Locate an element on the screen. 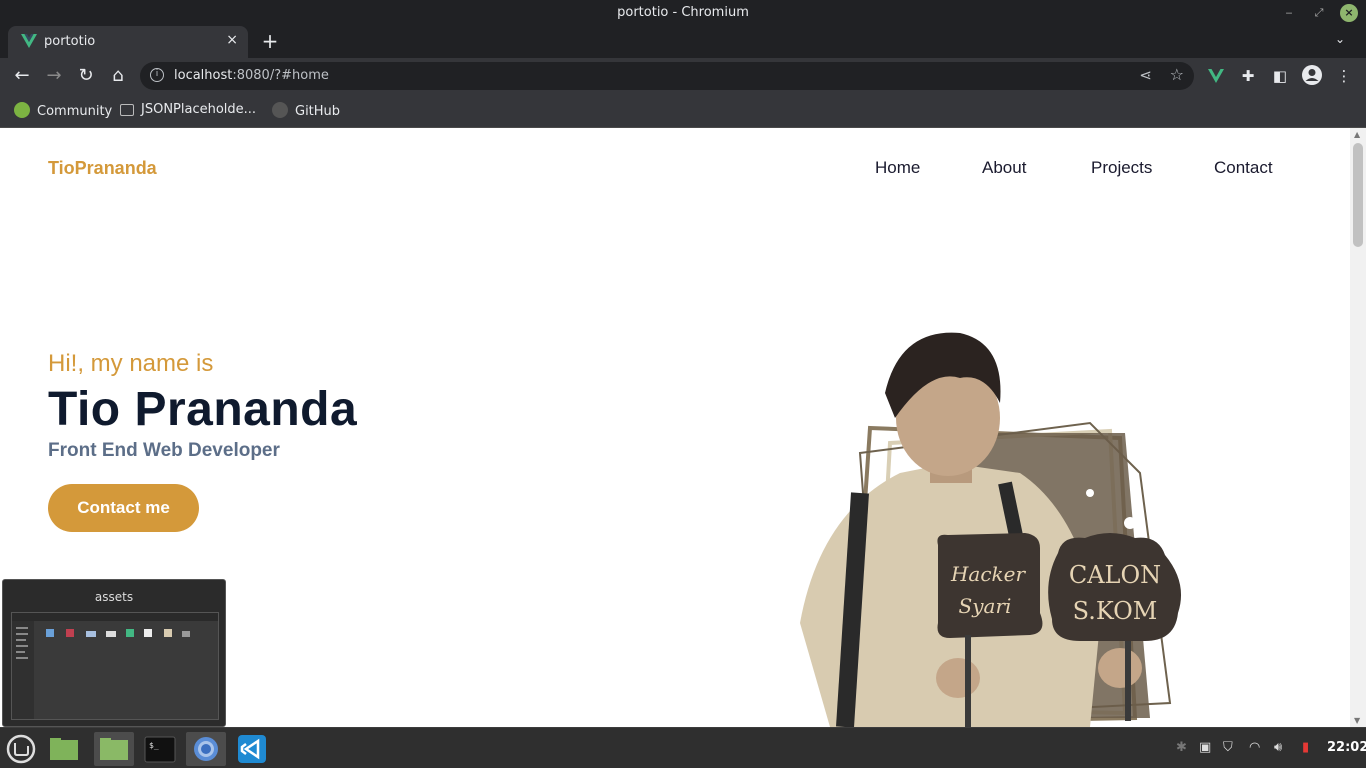 The width and height of the screenshot is (1366, 768). reload-button: ↻ is located at coordinates (86, 76).